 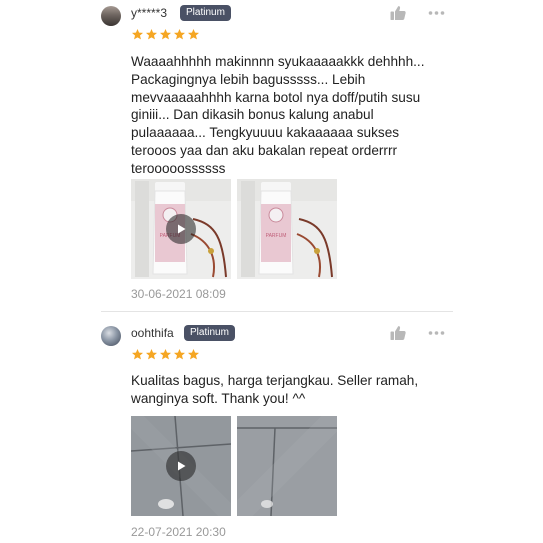 I want to click on product-photo: PARFUM, so click(x=287, y=229).